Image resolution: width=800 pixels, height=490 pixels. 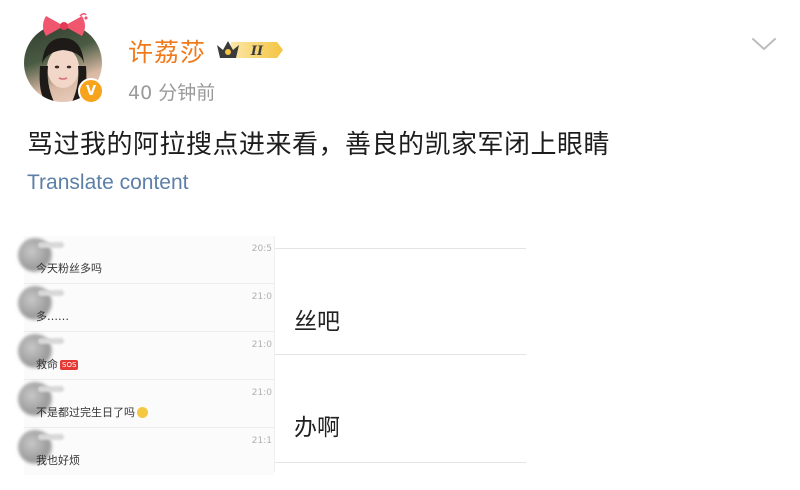 What do you see at coordinates (261, 249) in the screenshot?
I see `chat-time: 20:5` at bounding box center [261, 249].